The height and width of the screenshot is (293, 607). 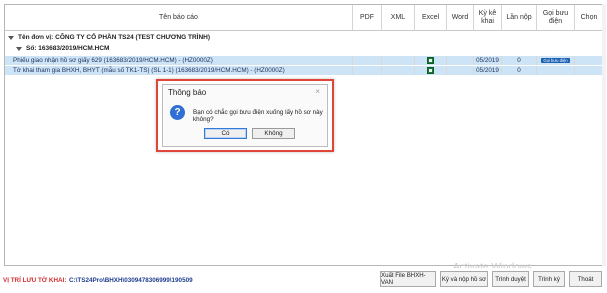 What do you see at coordinates (304, 48) in the screenshot?
I see `group-number: Số: 163683/2019/HCM.HCM` at bounding box center [304, 48].